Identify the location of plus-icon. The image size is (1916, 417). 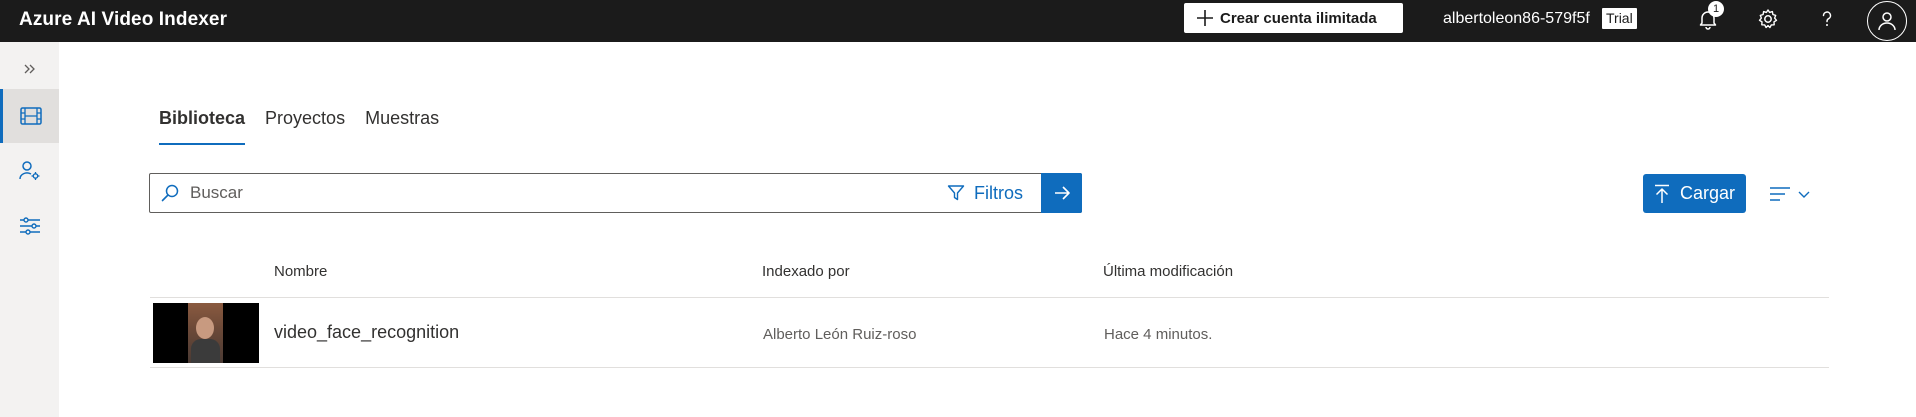
(1205, 18).